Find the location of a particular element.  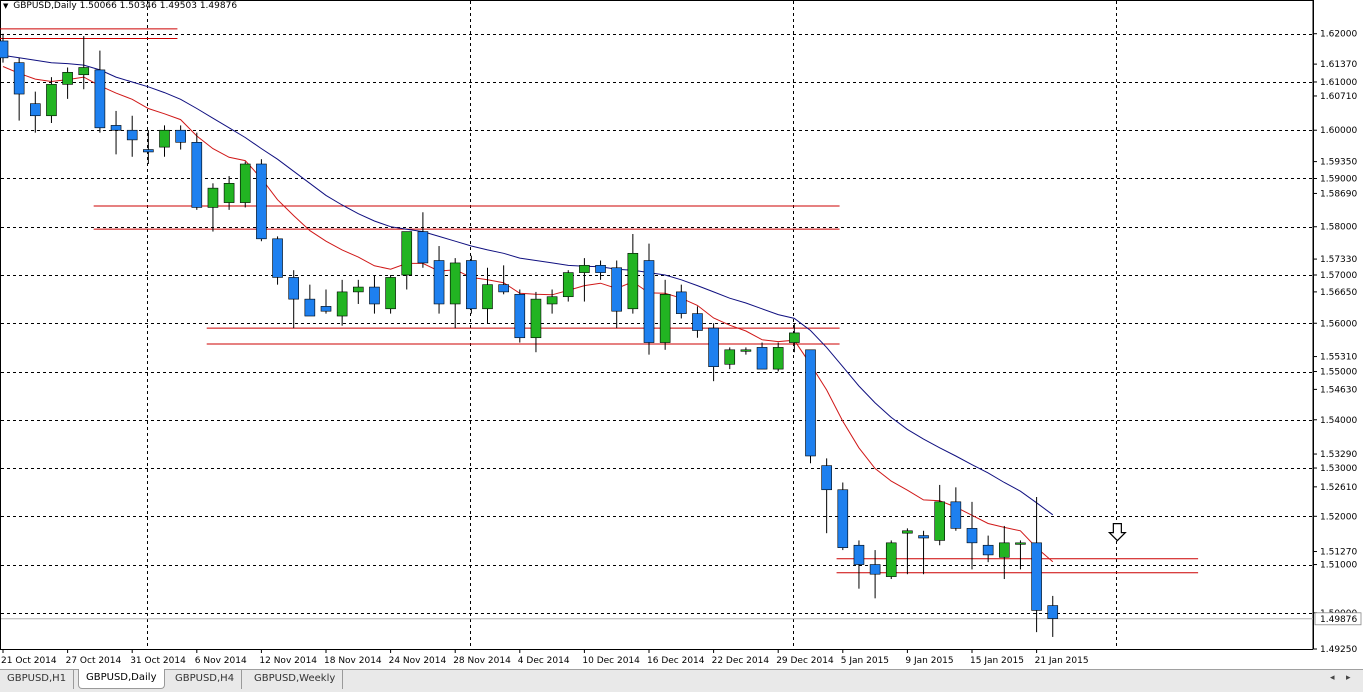

symbol-timeframe: GBPUSD,Daily is located at coordinates (45, 6).